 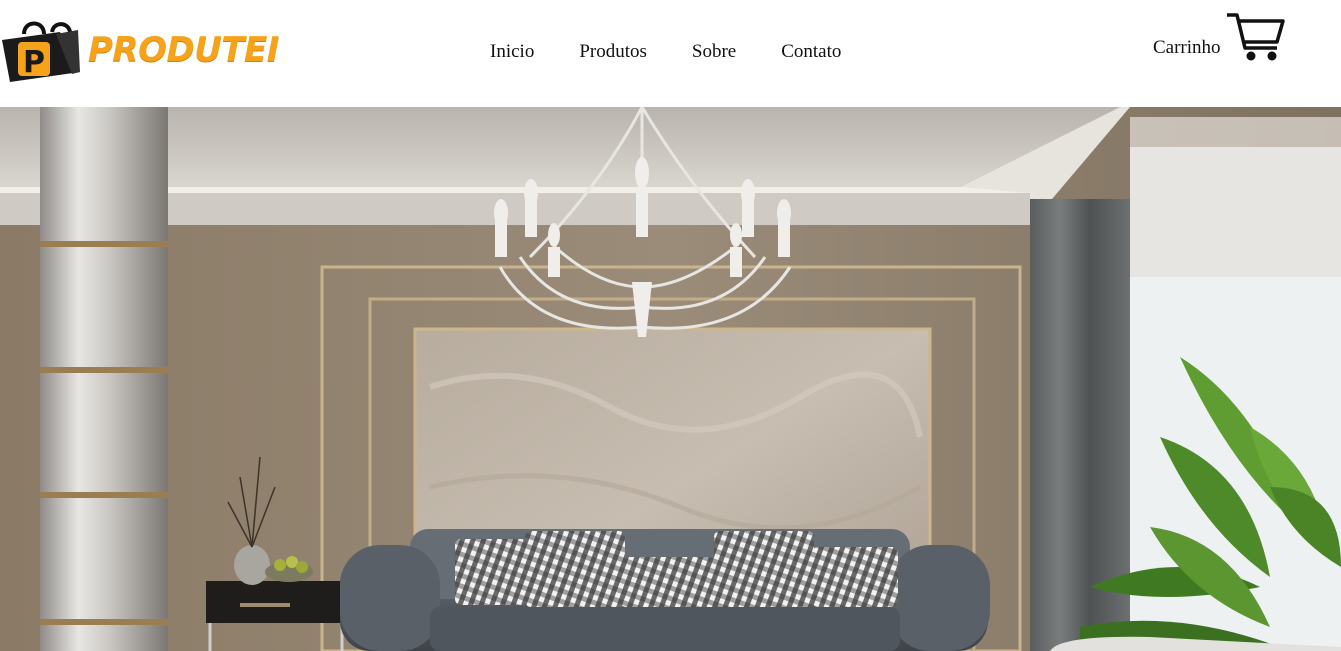 What do you see at coordinates (1187, 47) in the screenshot?
I see `cart-label: Carrinho` at bounding box center [1187, 47].